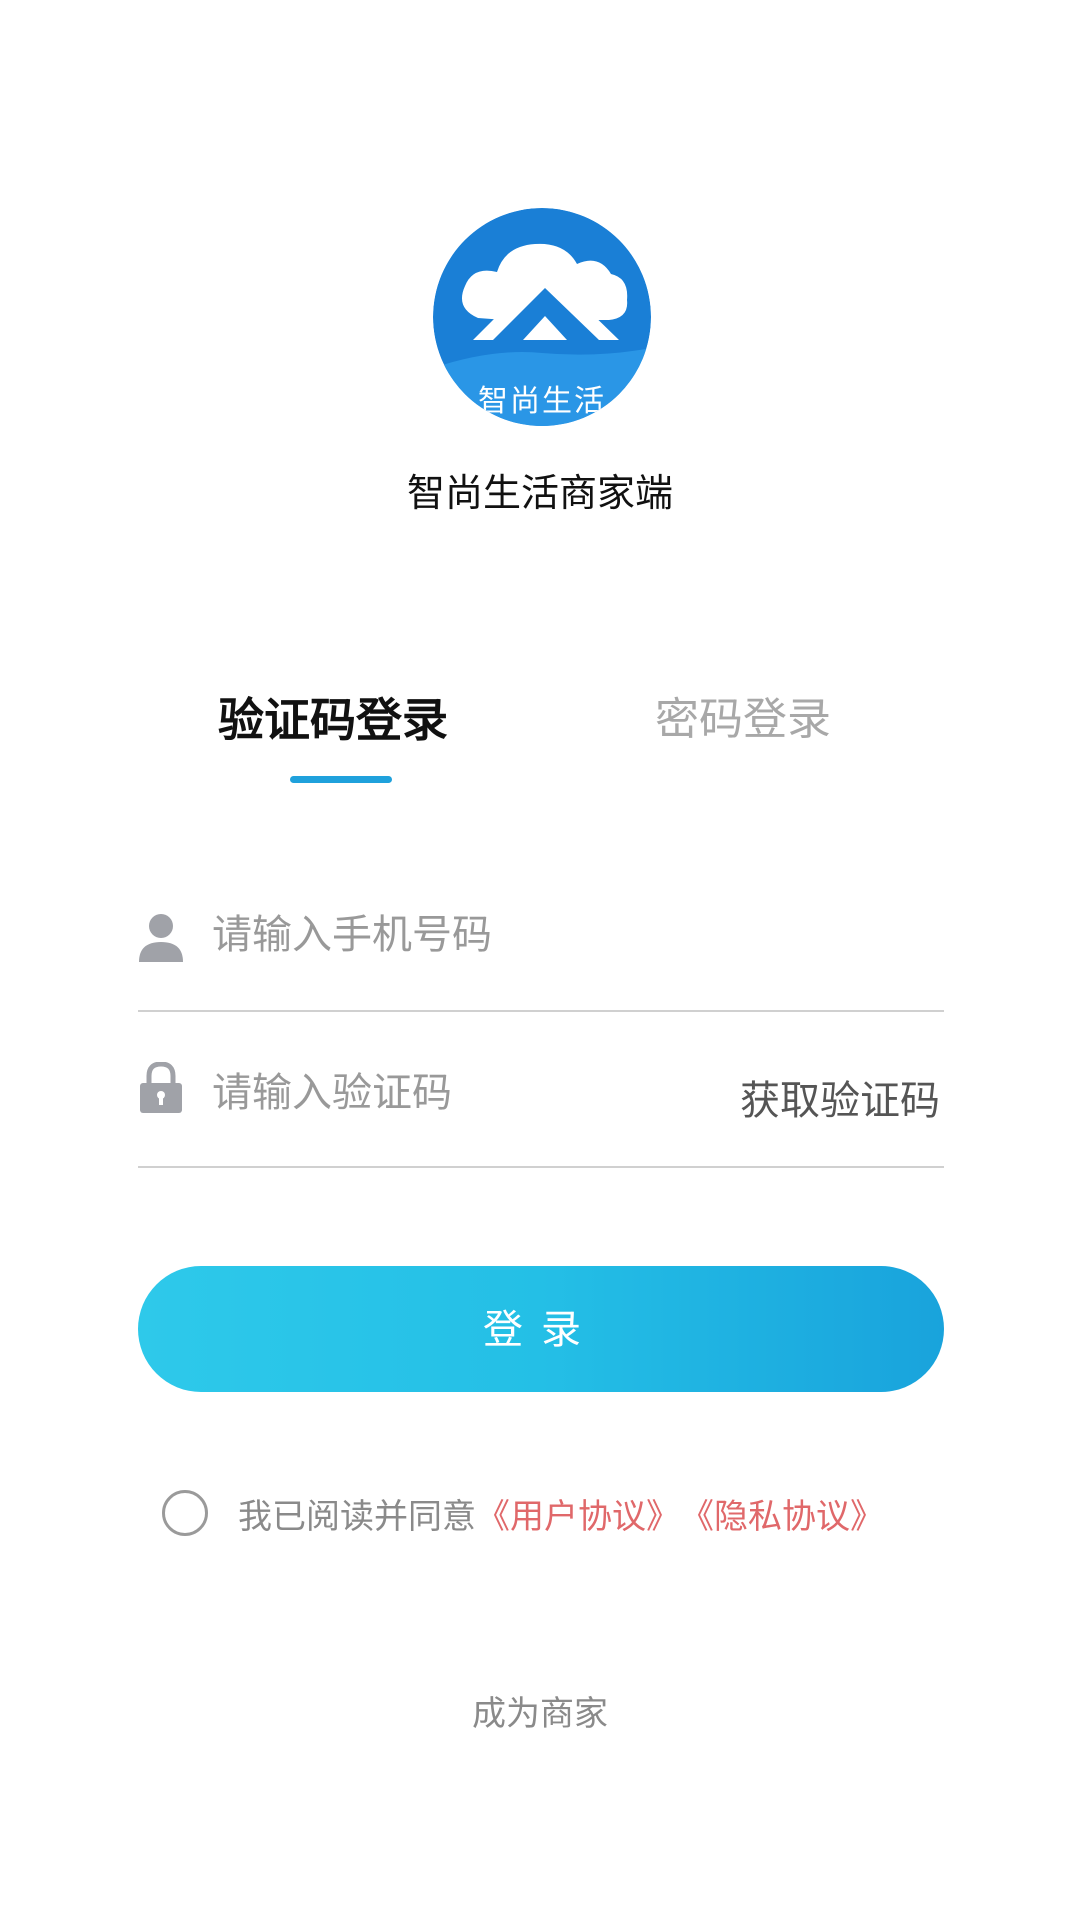  What do you see at coordinates (161, 938) in the screenshot?
I see `user-icon` at bounding box center [161, 938].